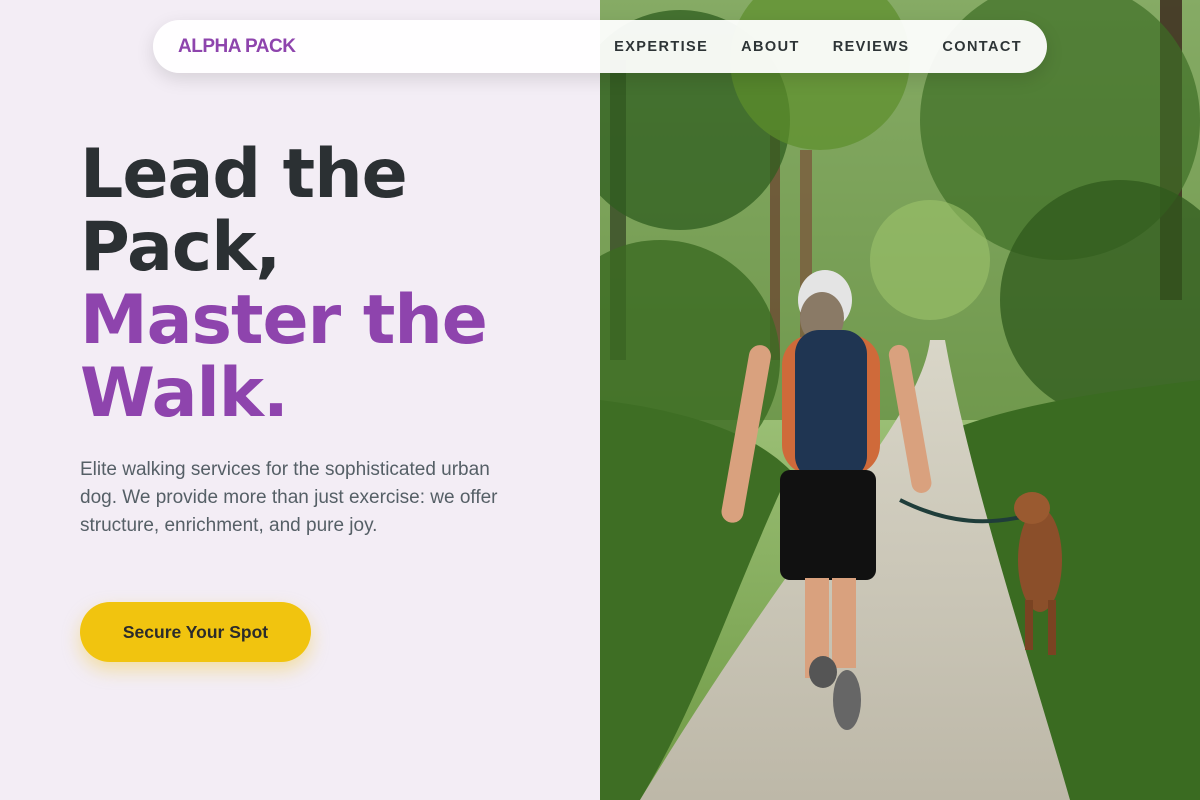 The height and width of the screenshot is (800, 1200). Describe the element at coordinates (195, 632) in the screenshot. I see `secure-your-spot-button: Secure Your Spot` at that location.